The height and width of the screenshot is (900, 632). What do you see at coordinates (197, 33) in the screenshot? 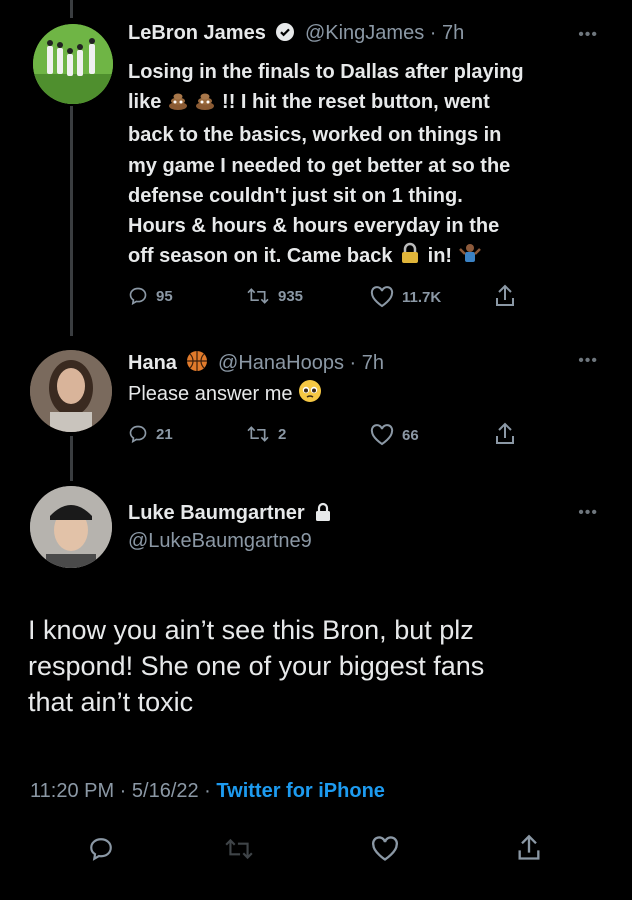
I see `display-name: LeBron James` at bounding box center [197, 33].